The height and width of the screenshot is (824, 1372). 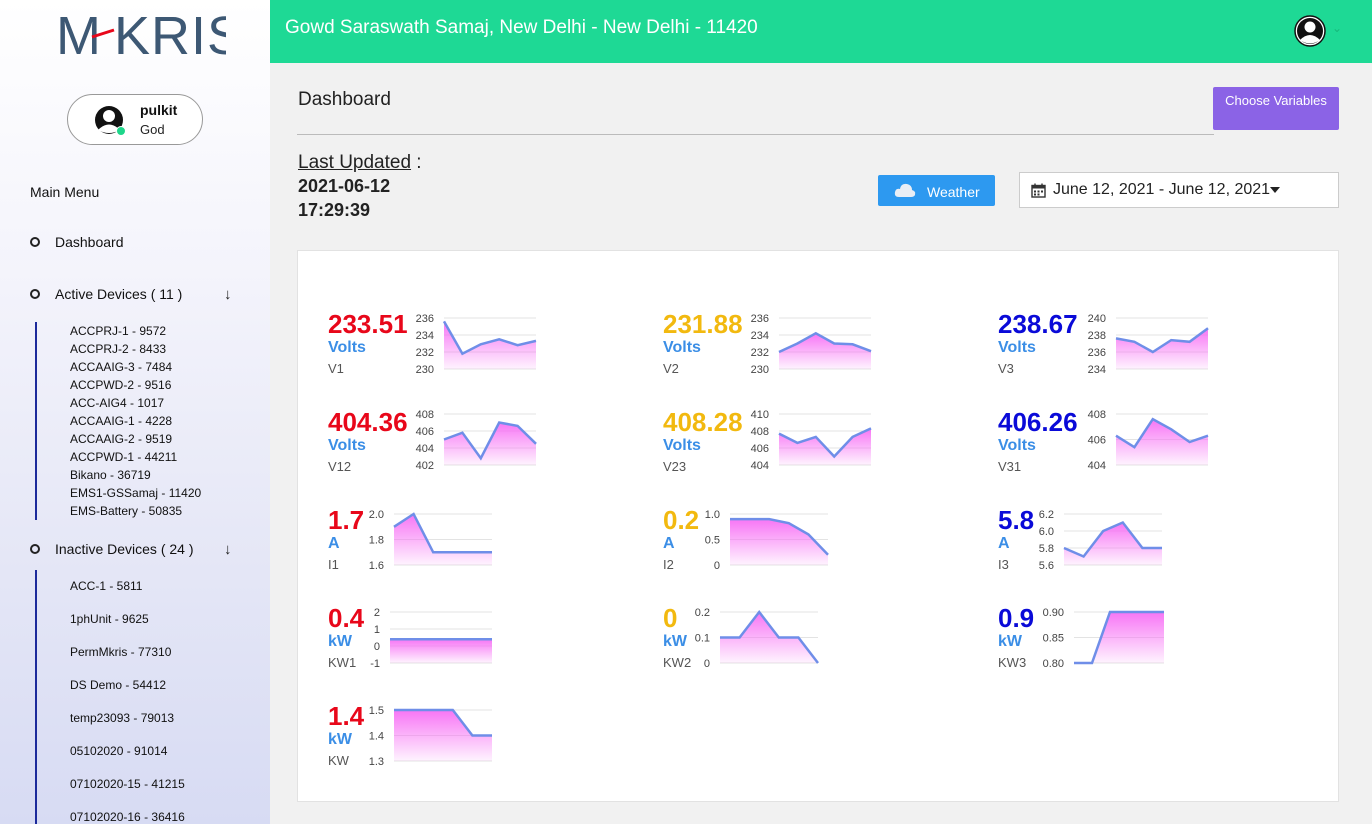 I want to click on tick-label: 1.5, so click(x=376, y=711).